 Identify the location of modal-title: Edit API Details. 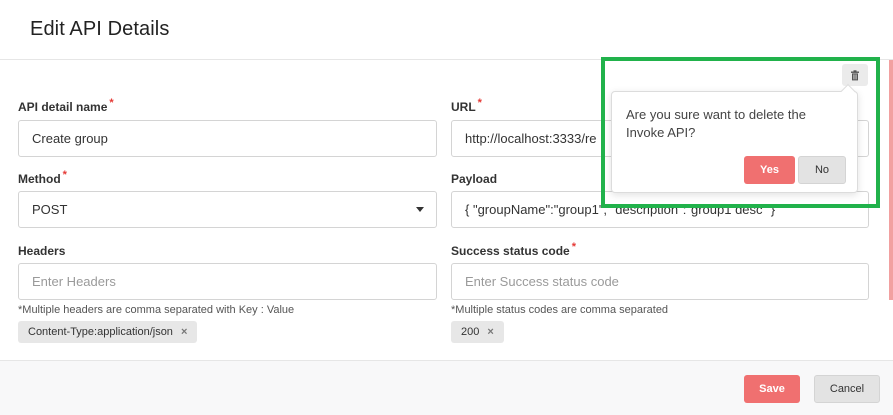
(100, 29).